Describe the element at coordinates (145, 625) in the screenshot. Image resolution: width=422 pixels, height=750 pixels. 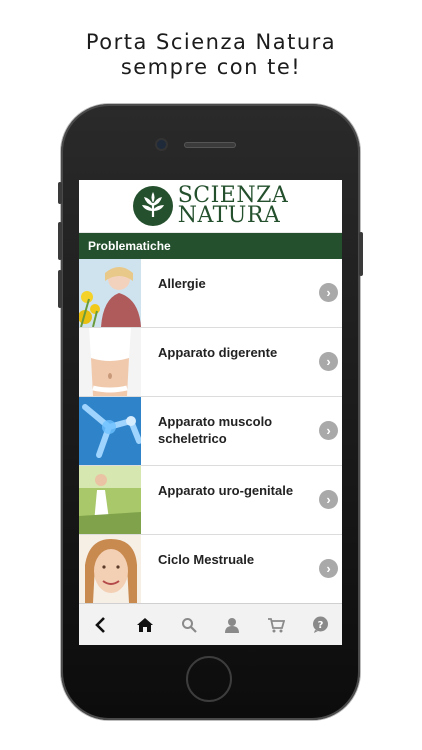
I see `home-icon` at that location.